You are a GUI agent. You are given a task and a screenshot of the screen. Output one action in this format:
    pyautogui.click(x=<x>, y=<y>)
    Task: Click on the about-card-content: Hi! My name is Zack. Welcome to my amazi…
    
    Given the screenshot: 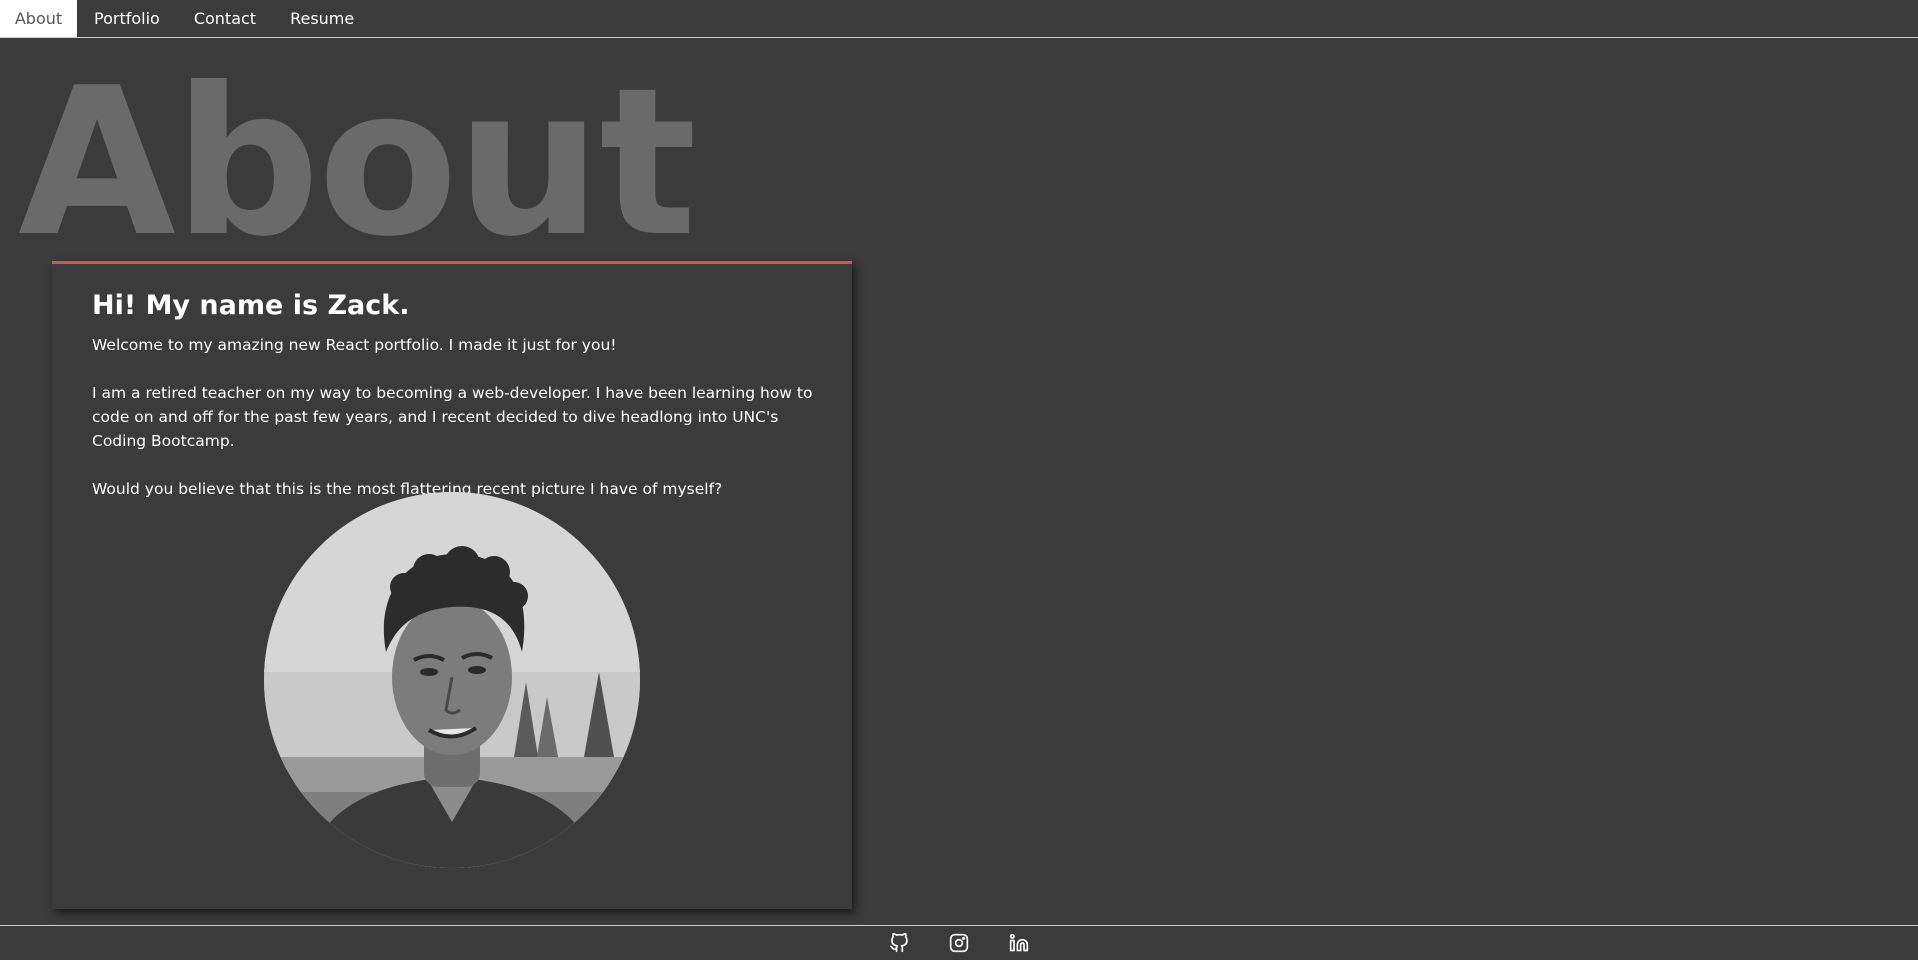 What is the action you would take?
    pyautogui.click(x=457, y=395)
    